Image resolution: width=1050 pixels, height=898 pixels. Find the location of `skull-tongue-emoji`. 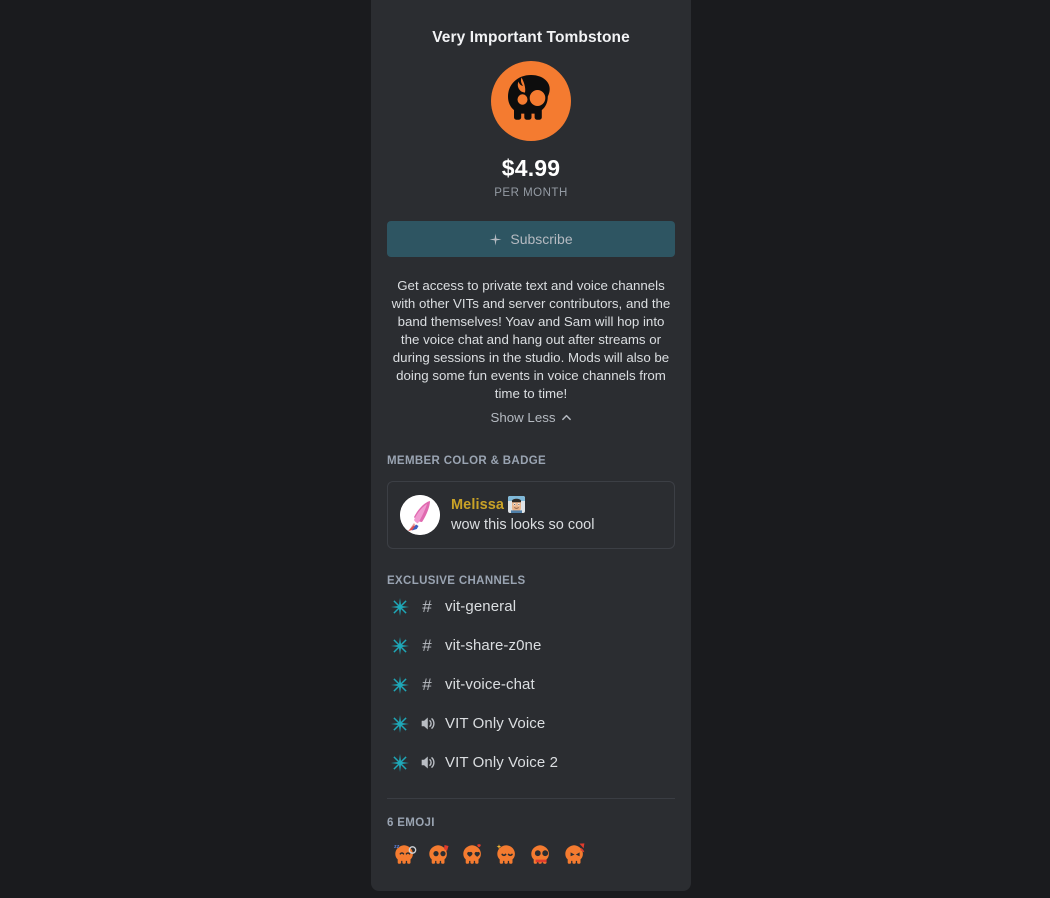

skull-tongue-emoji is located at coordinates (439, 856).